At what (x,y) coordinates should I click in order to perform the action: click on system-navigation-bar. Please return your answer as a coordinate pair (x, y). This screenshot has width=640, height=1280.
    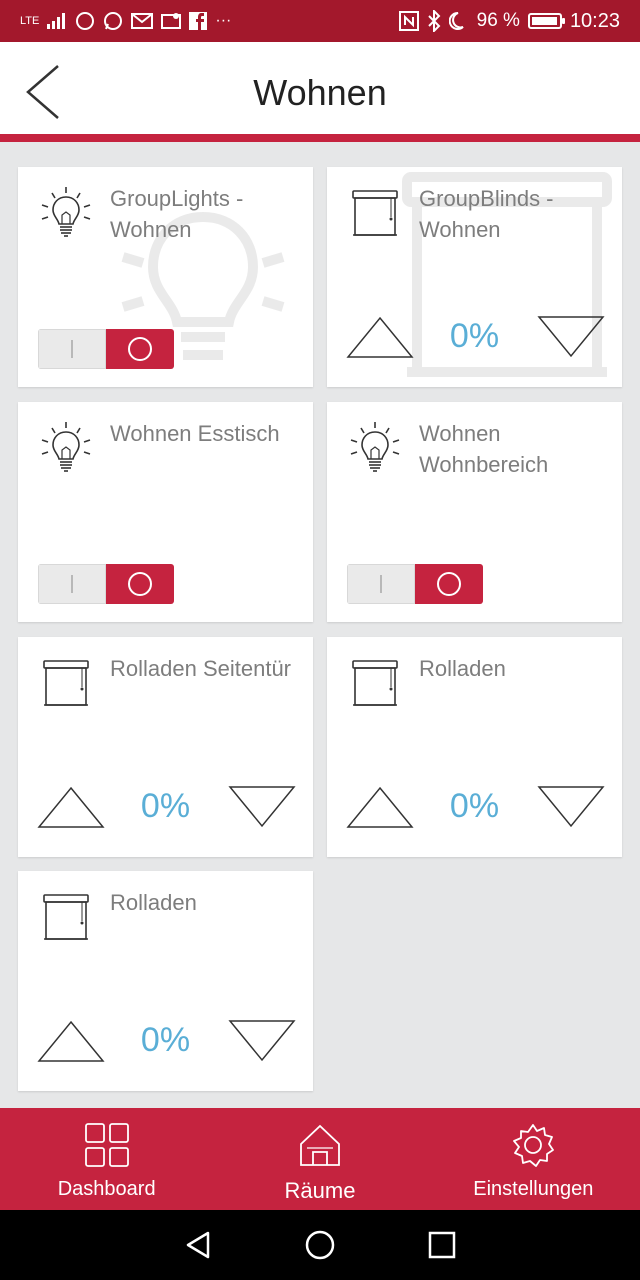
    Looking at the image, I should click on (320, 1245).